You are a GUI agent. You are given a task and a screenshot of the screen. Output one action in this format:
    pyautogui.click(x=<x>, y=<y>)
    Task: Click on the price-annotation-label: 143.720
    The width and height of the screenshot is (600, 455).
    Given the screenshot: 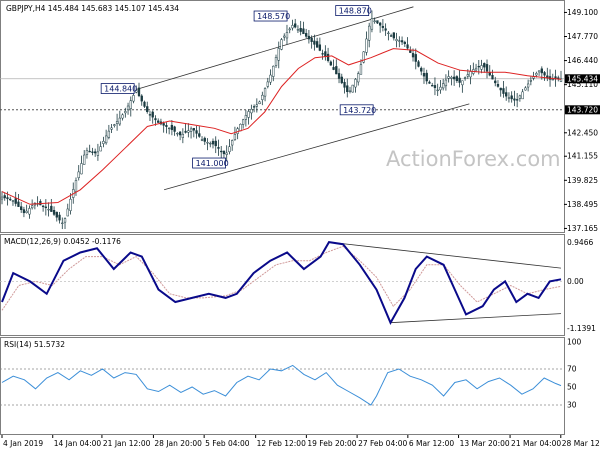 What is the action you would take?
    pyautogui.click(x=359, y=110)
    